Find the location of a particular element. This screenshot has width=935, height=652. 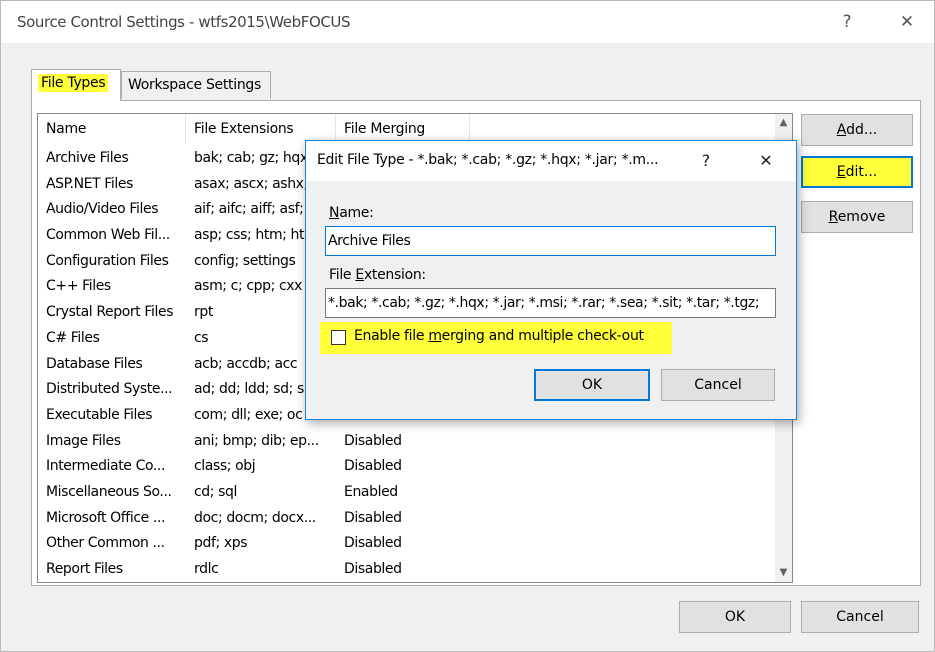

column-header-name: Name is located at coordinates (112, 129).